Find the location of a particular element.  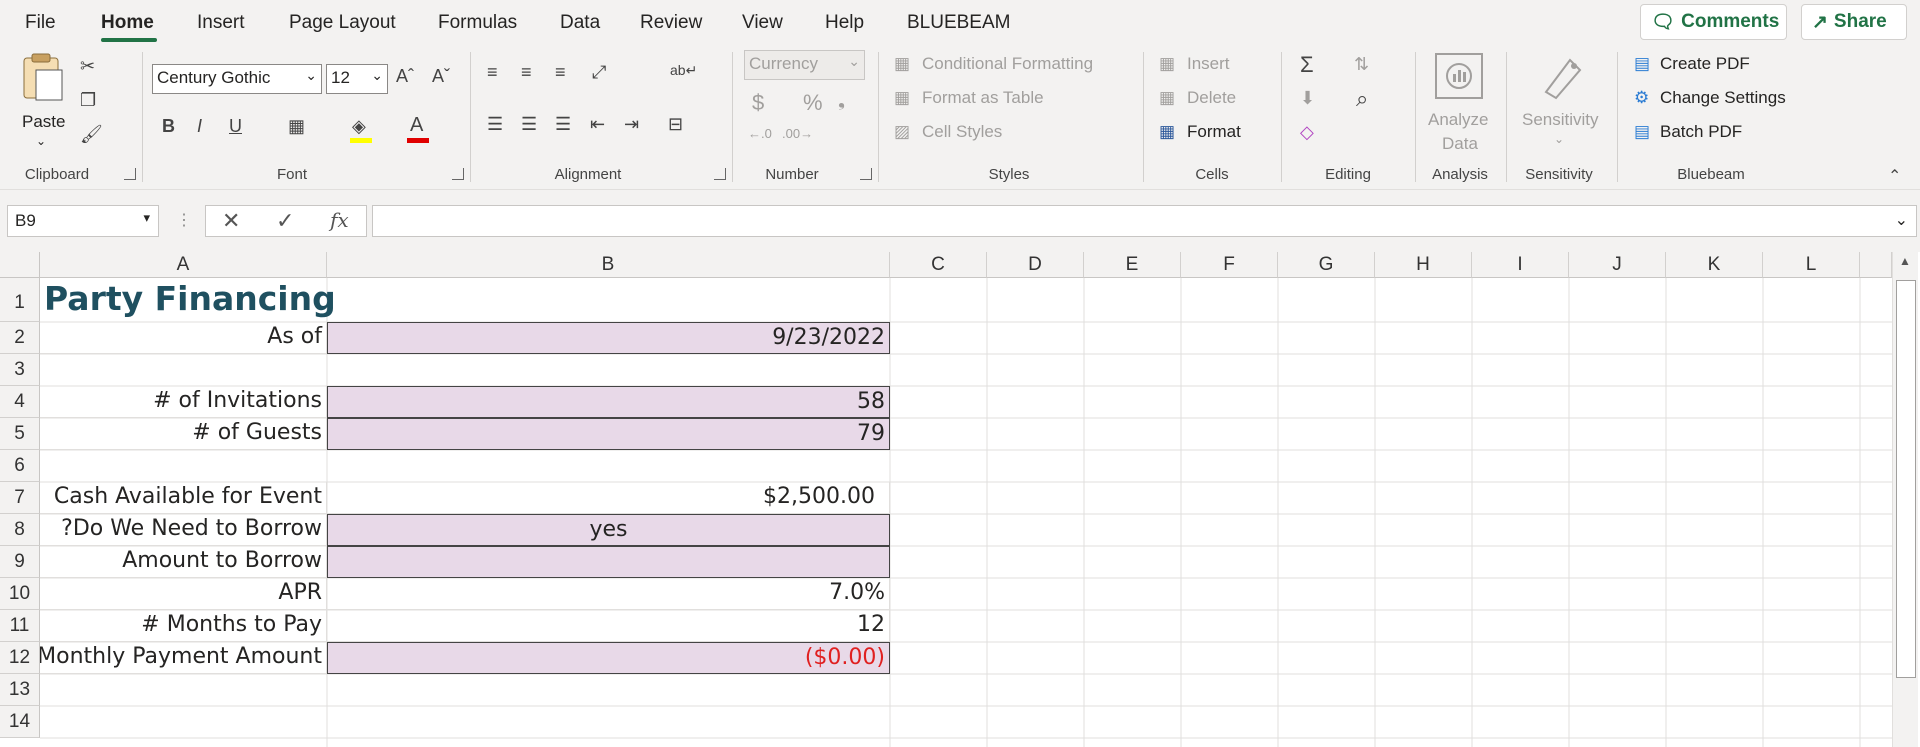

tab-file: File is located at coordinates (40, 23).